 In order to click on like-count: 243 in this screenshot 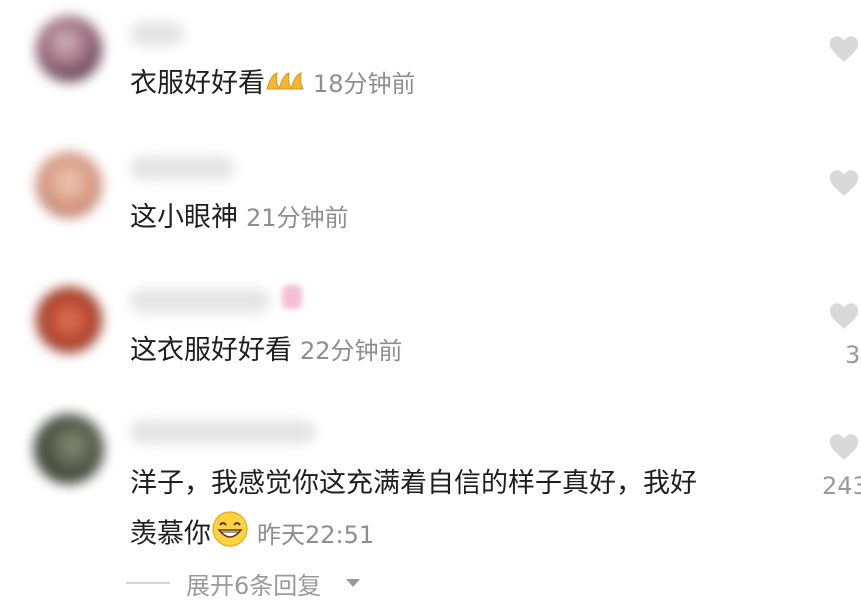, I will do `click(841, 486)`.